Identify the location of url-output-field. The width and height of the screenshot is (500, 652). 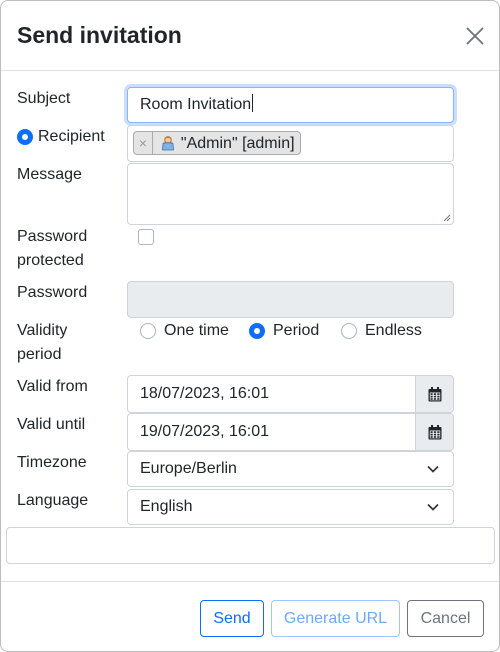
(250, 545).